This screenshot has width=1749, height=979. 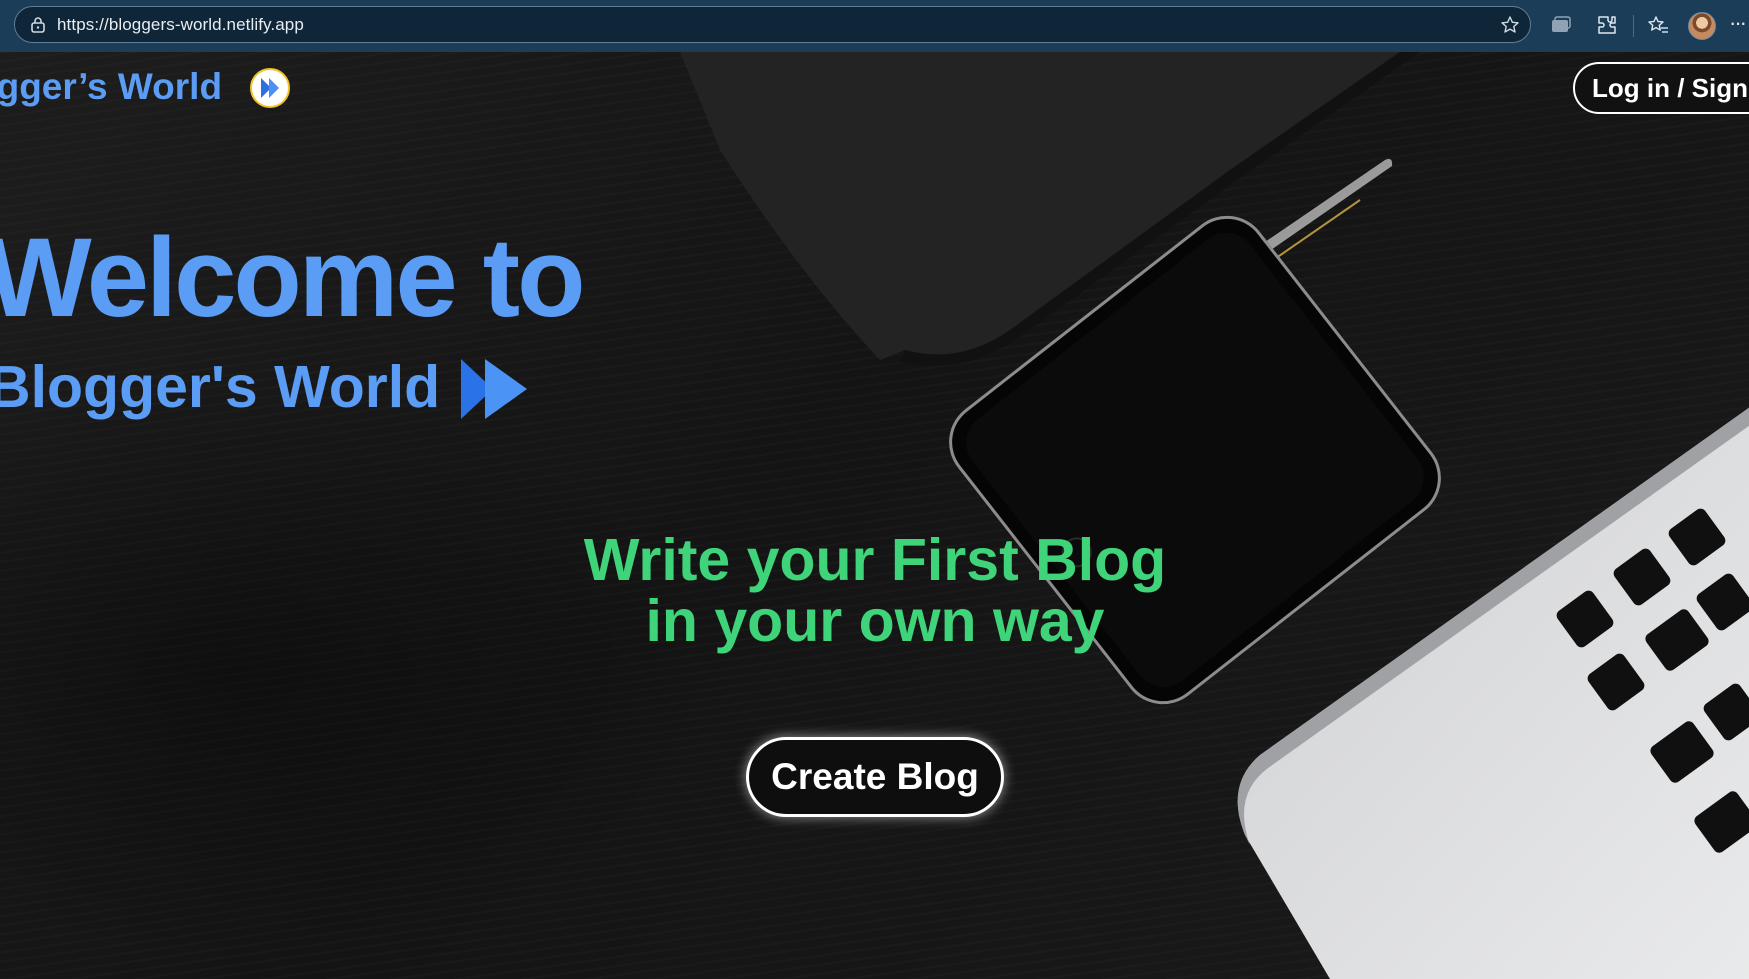 What do you see at coordinates (220, 387) in the screenshot?
I see `hero-brand-name: Blogger's World` at bounding box center [220, 387].